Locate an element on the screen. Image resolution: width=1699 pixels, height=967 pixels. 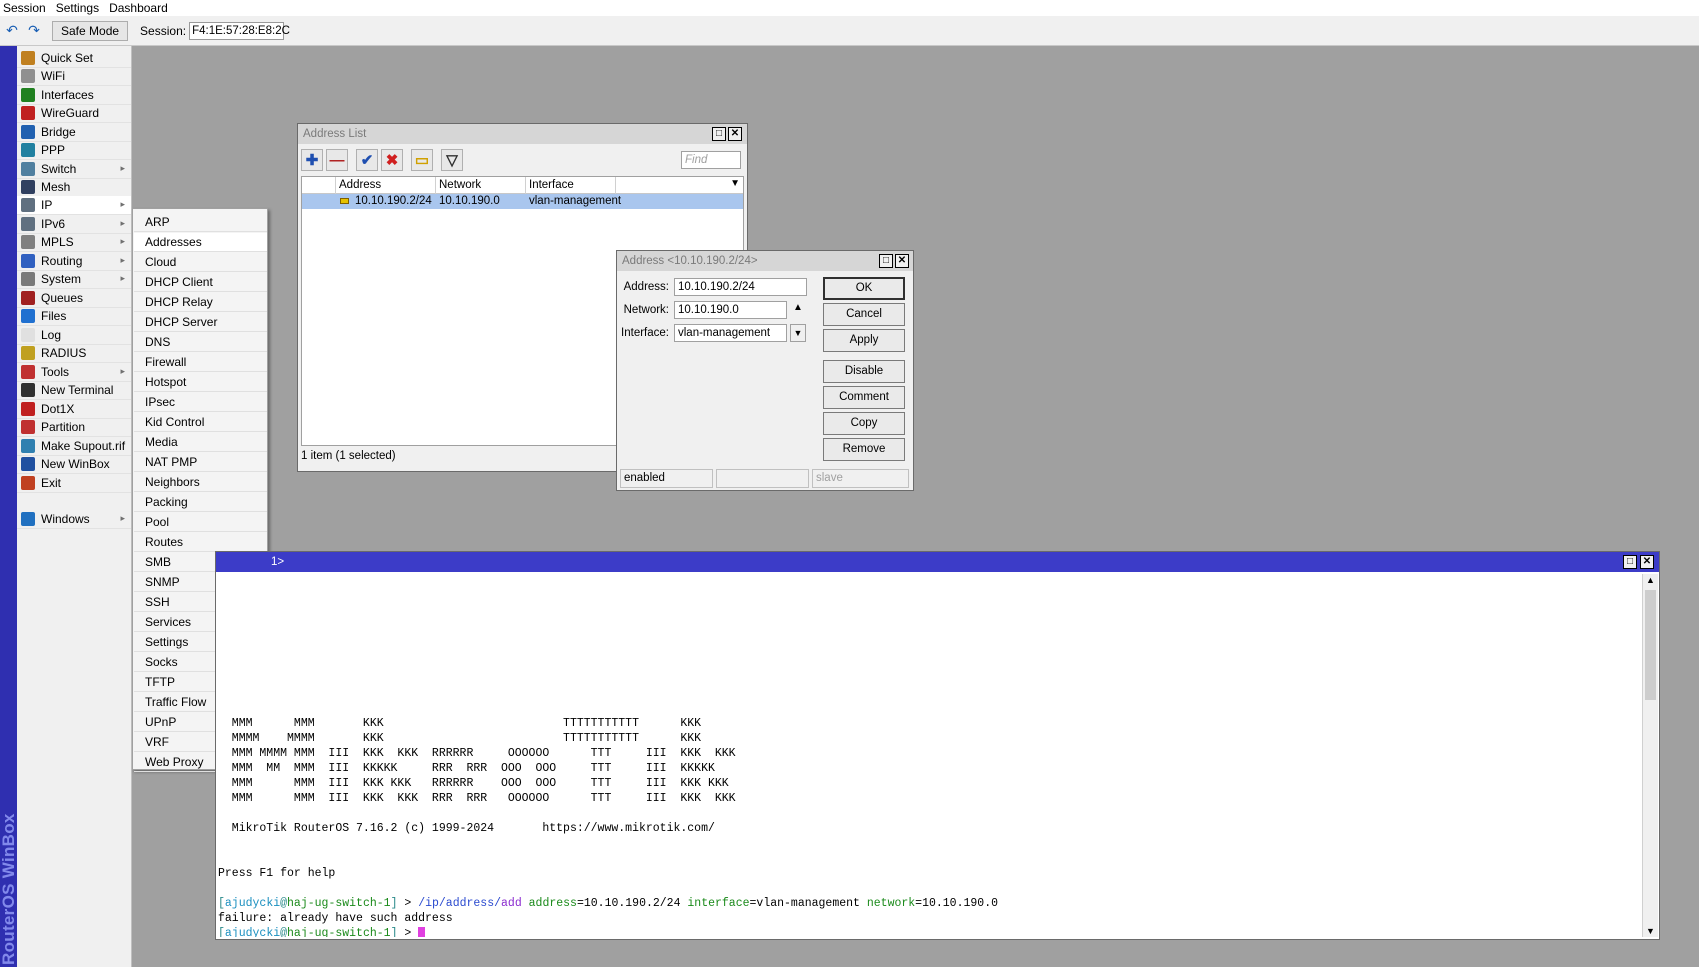
undo-icon: ↶ is located at coordinates (12, 31).